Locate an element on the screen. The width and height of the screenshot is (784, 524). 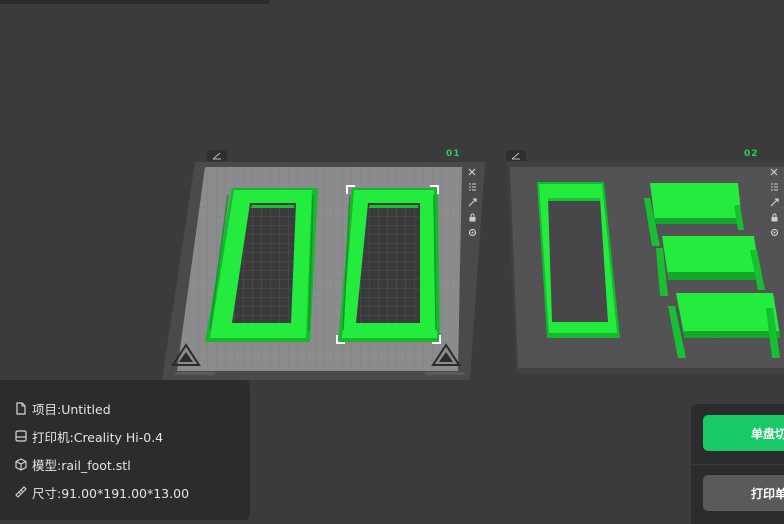
printer-icon is located at coordinates (21, 436).